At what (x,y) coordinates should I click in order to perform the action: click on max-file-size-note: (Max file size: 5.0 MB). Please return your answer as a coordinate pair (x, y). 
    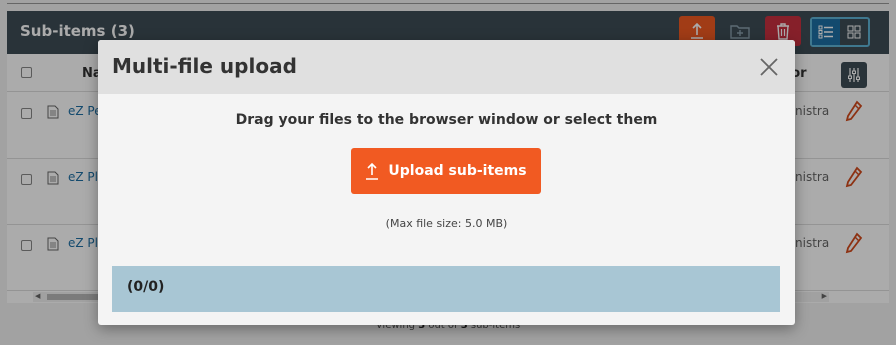
    Looking at the image, I should click on (446, 223).